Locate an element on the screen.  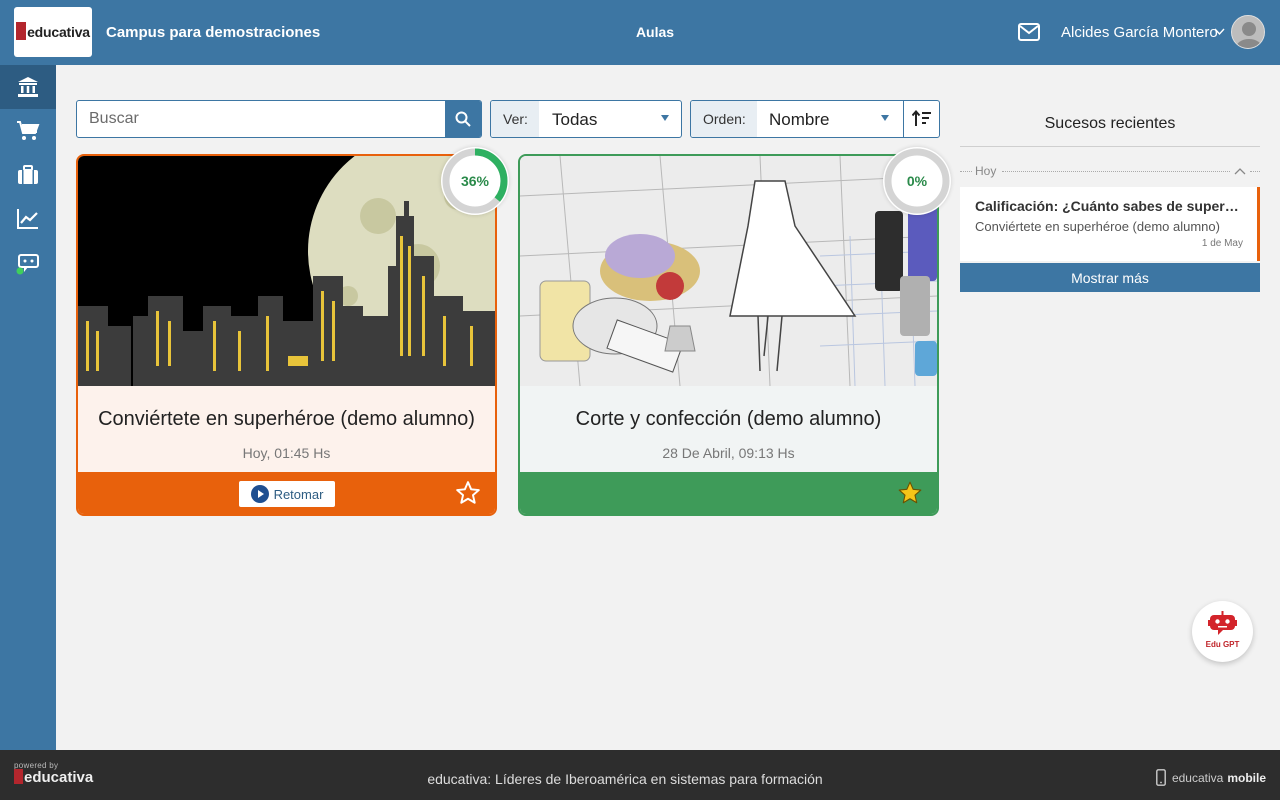
progress-value: 0% is located at coordinates (917, 181).